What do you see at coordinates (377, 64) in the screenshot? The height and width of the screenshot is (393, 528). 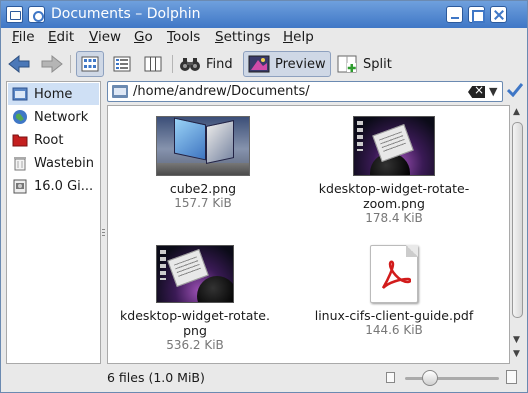 I see `split-label: Split` at bounding box center [377, 64].